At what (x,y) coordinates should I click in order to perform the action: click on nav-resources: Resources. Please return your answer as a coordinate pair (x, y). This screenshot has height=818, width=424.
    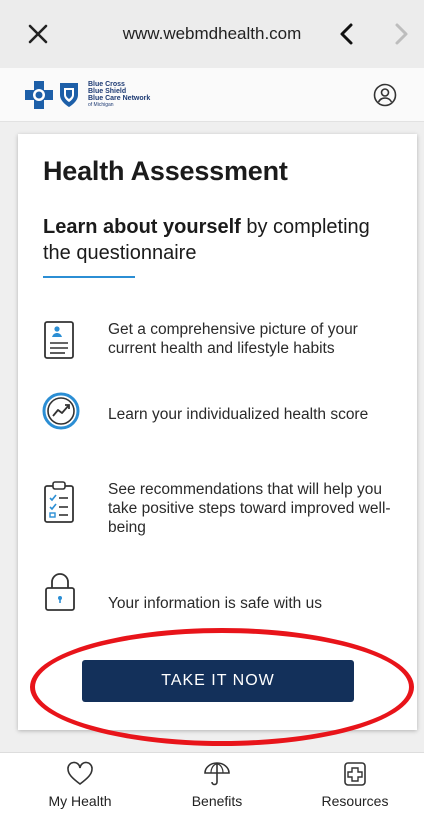
    Looking at the image, I should click on (355, 785).